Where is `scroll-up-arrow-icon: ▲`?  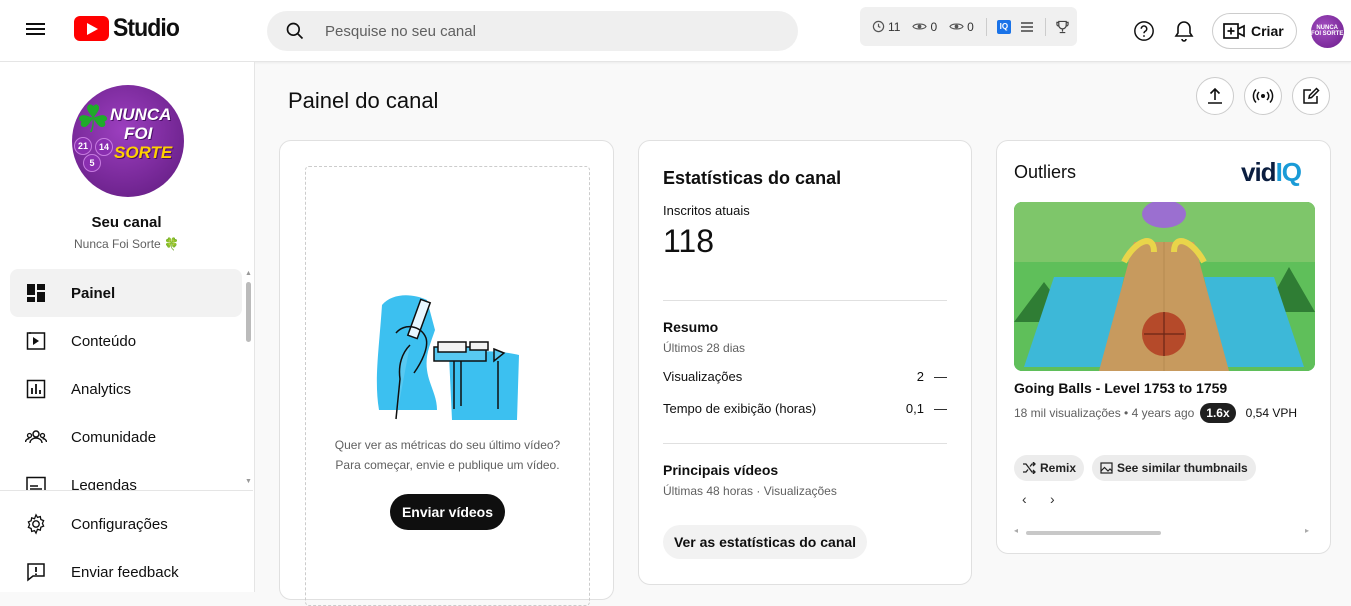 scroll-up-arrow-icon: ▲ is located at coordinates (248, 273).